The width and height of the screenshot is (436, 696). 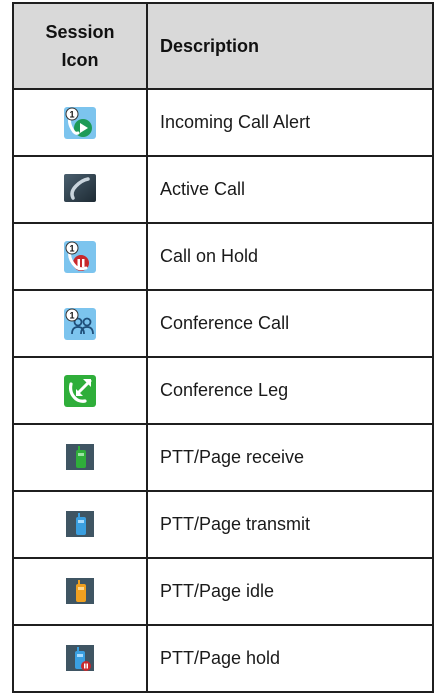 What do you see at coordinates (80, 256) in the screenshot?
I see `call-on-hold-icon: 1` at bounding box center [80, 256].